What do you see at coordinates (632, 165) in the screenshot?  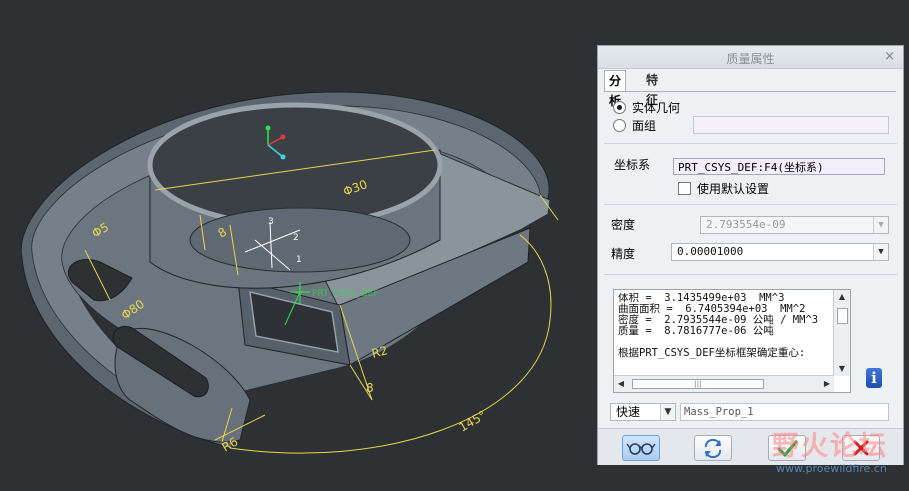 I see `csys-label: 坐标系` at bounding box center [632, 165].